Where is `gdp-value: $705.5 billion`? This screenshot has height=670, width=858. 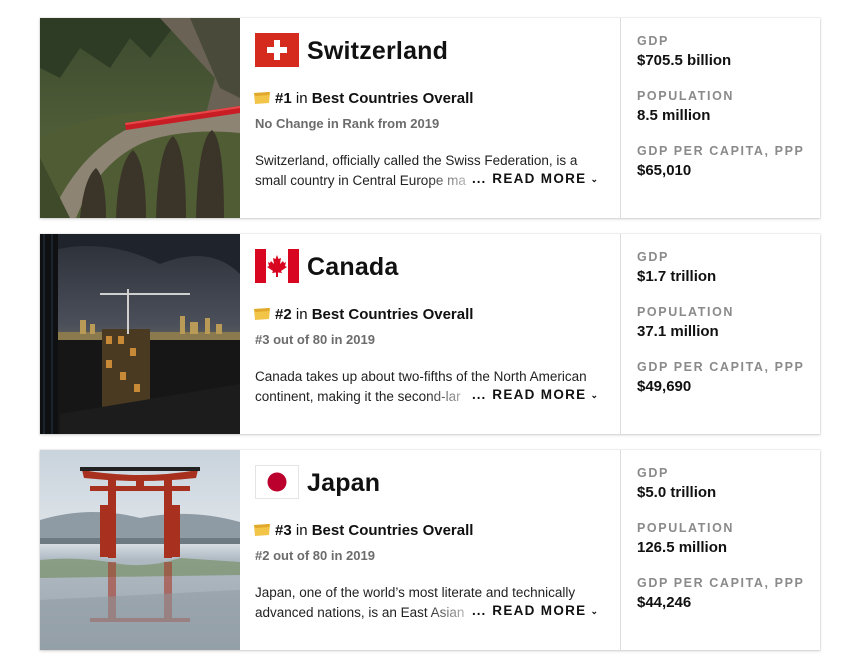
gdp-value: $705.5 billion is located at coordinates (684, 60).